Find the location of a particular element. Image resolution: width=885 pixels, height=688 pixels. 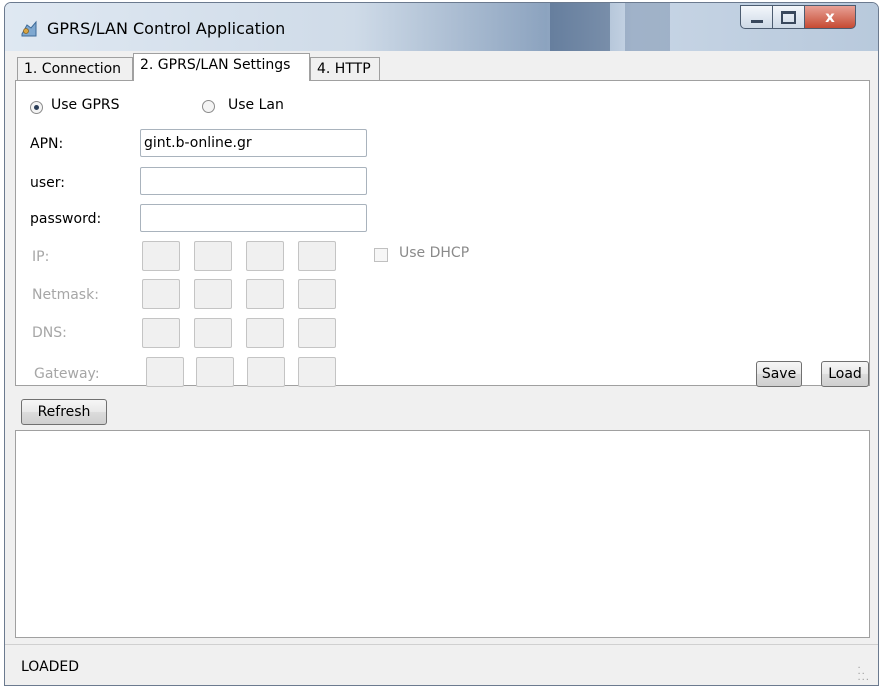

gateway-label: Gateway: is located at coordinates (67, 374).